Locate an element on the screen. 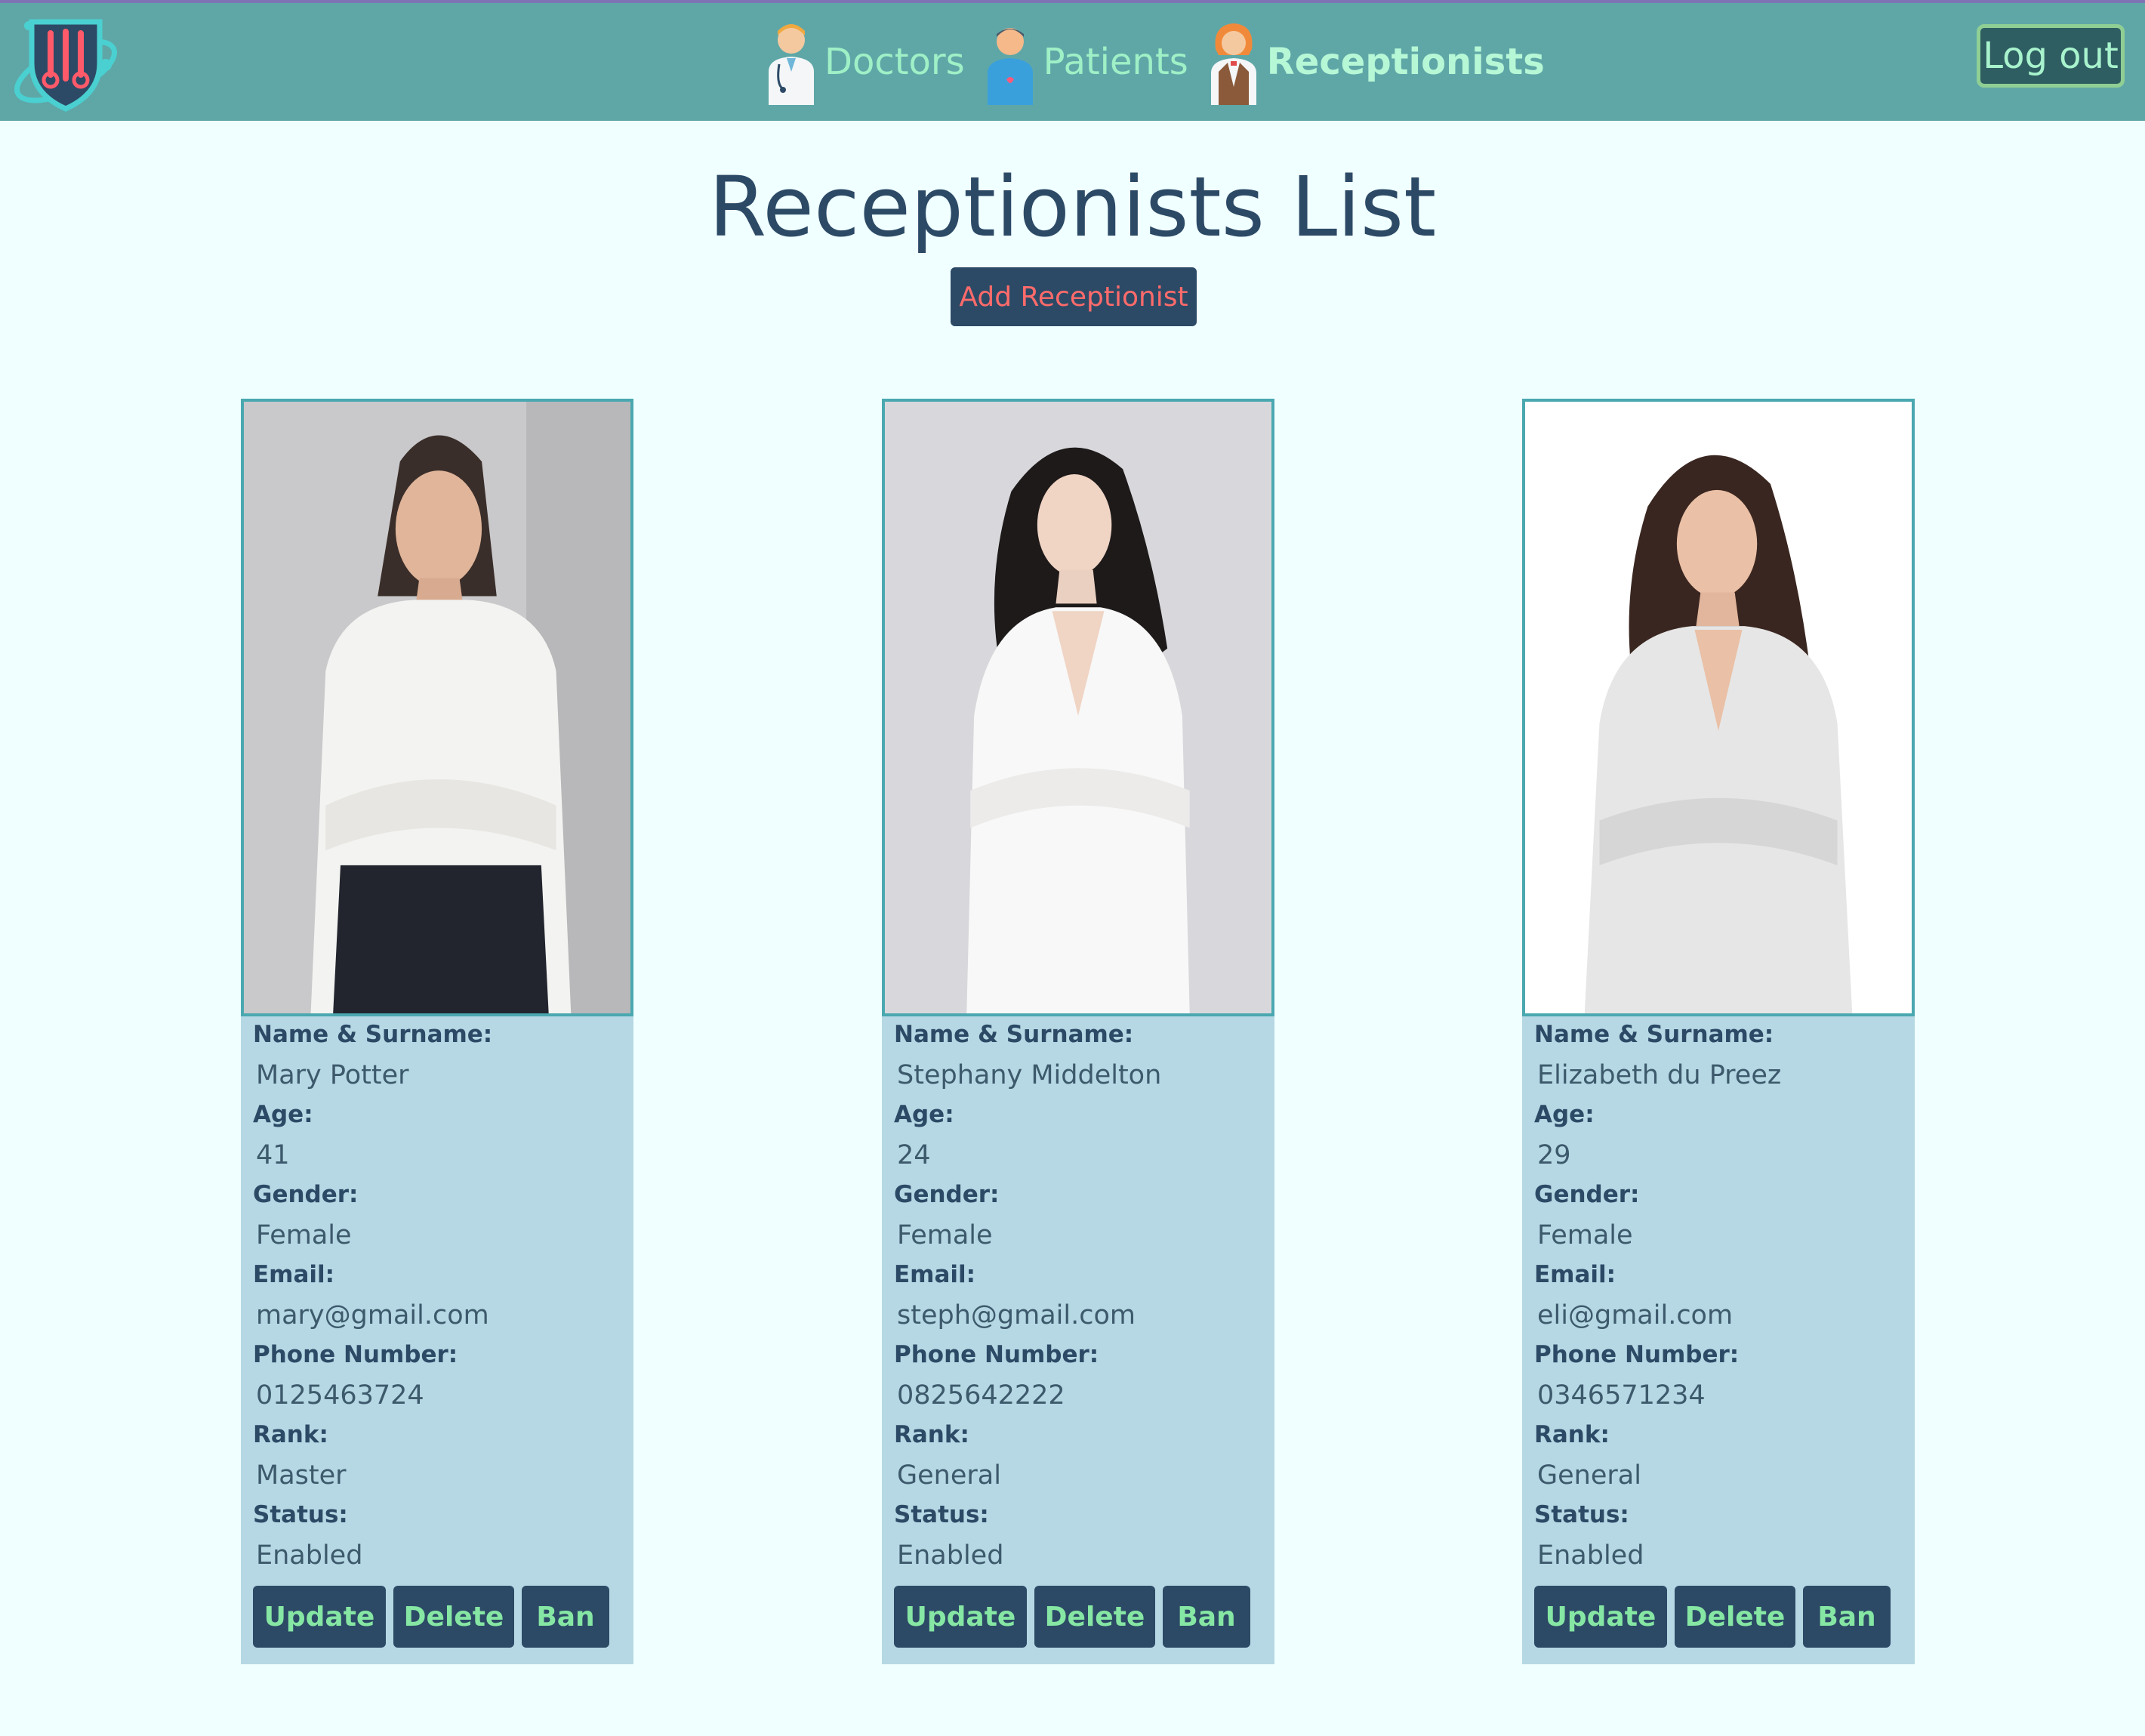 The width and height of the screenshot is (2145, 1736). nav-doctors: Doctors is located at coordinates (864, 62).